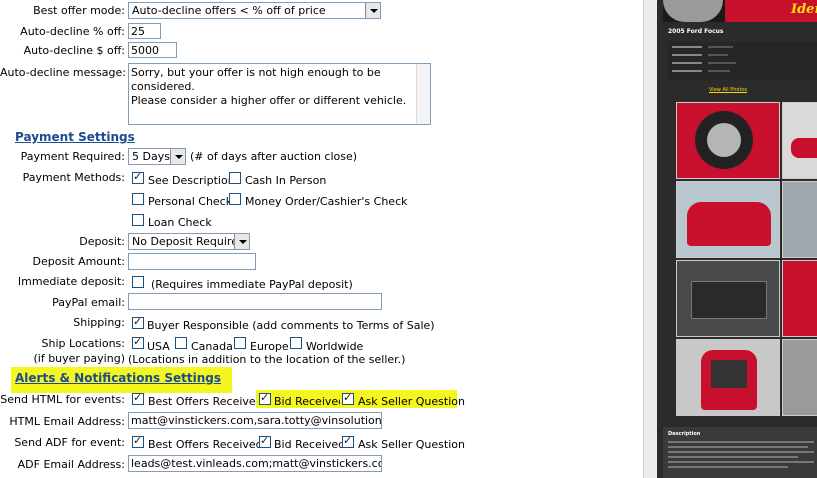 Image resolution: width=817 pixels, height=478 pixels. What do you see at coordinates (326, 201) in the screenshot?
I see `money-order-label: Money Order/Cashier's Check` at bounding box center [326, 201].